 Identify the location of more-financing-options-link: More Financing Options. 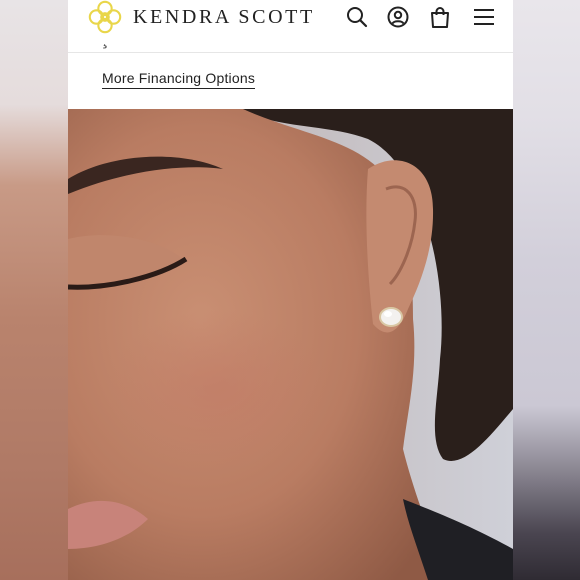
(179, 79).